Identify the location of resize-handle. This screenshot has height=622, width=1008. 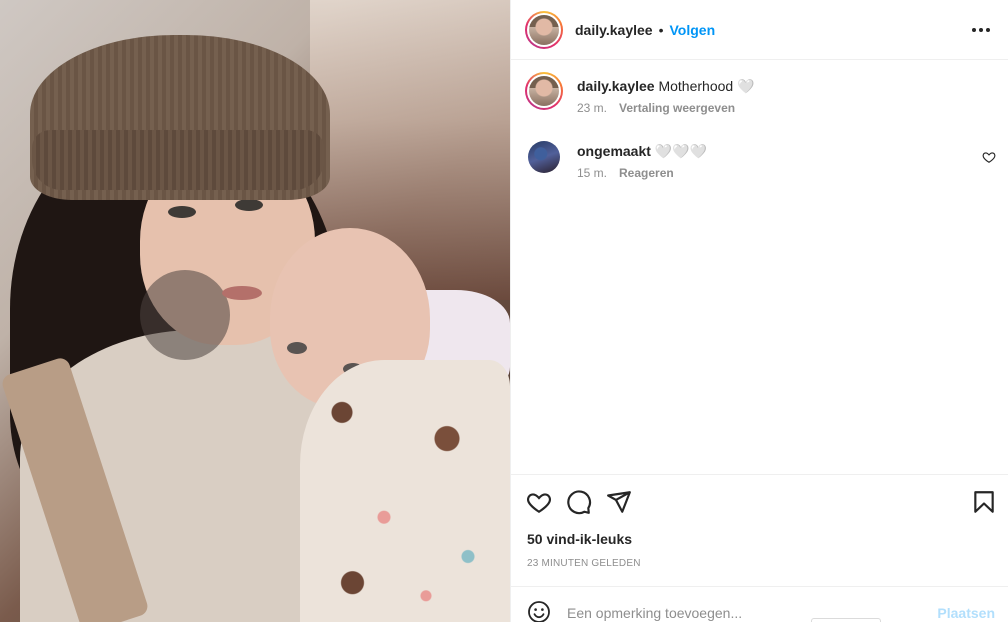
(846, 620).